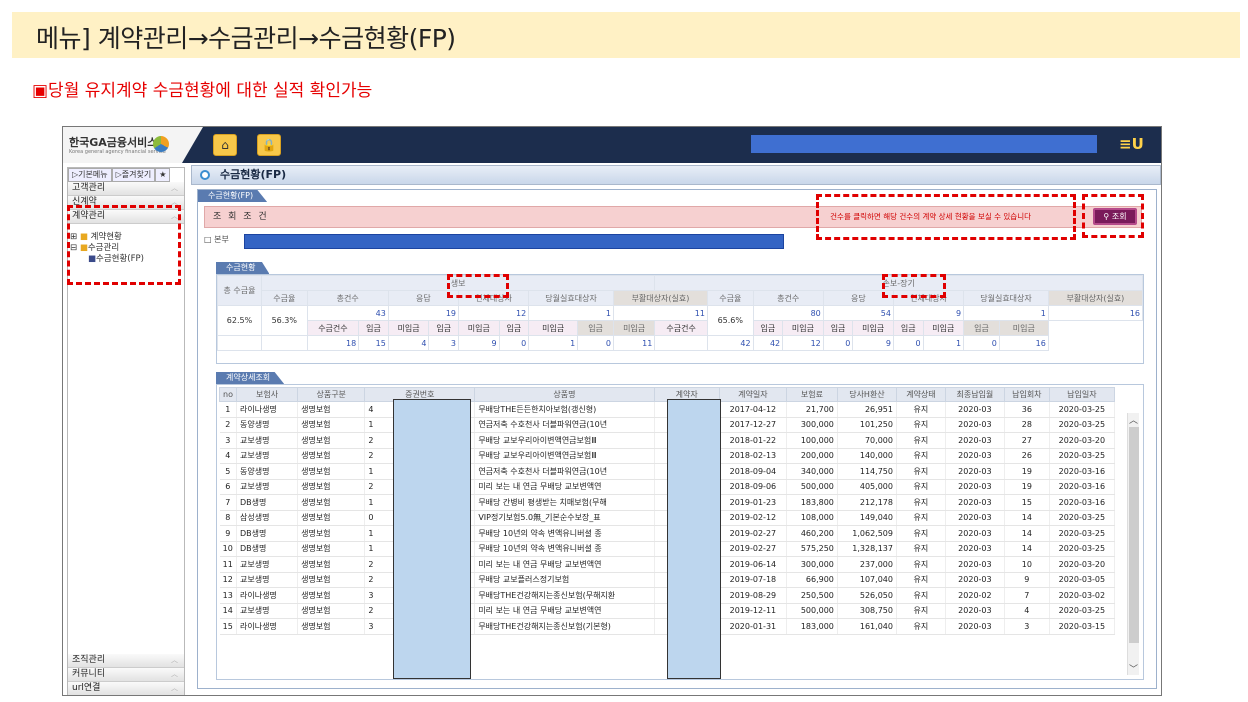 Image resolution: width=1248 pixels, height=702 pixels. Describe the element at coordinates (267, 394) in the screenshot. I see `column-header: 보험사` at that location.